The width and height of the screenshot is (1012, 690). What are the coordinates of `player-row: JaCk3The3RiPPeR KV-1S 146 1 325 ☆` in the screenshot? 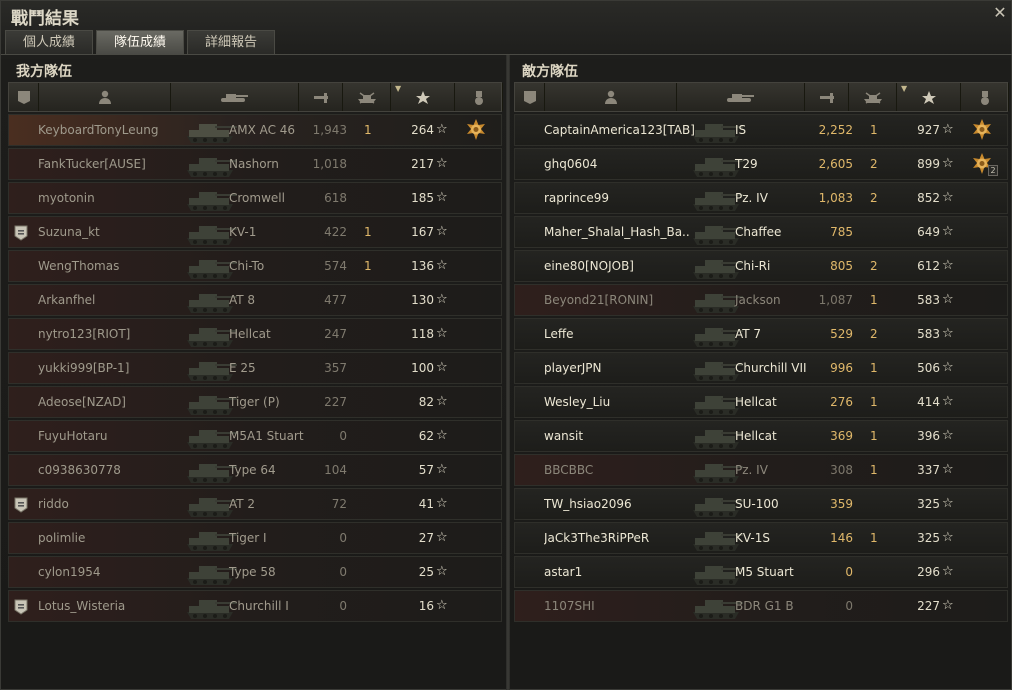 It's located at (761, 538).